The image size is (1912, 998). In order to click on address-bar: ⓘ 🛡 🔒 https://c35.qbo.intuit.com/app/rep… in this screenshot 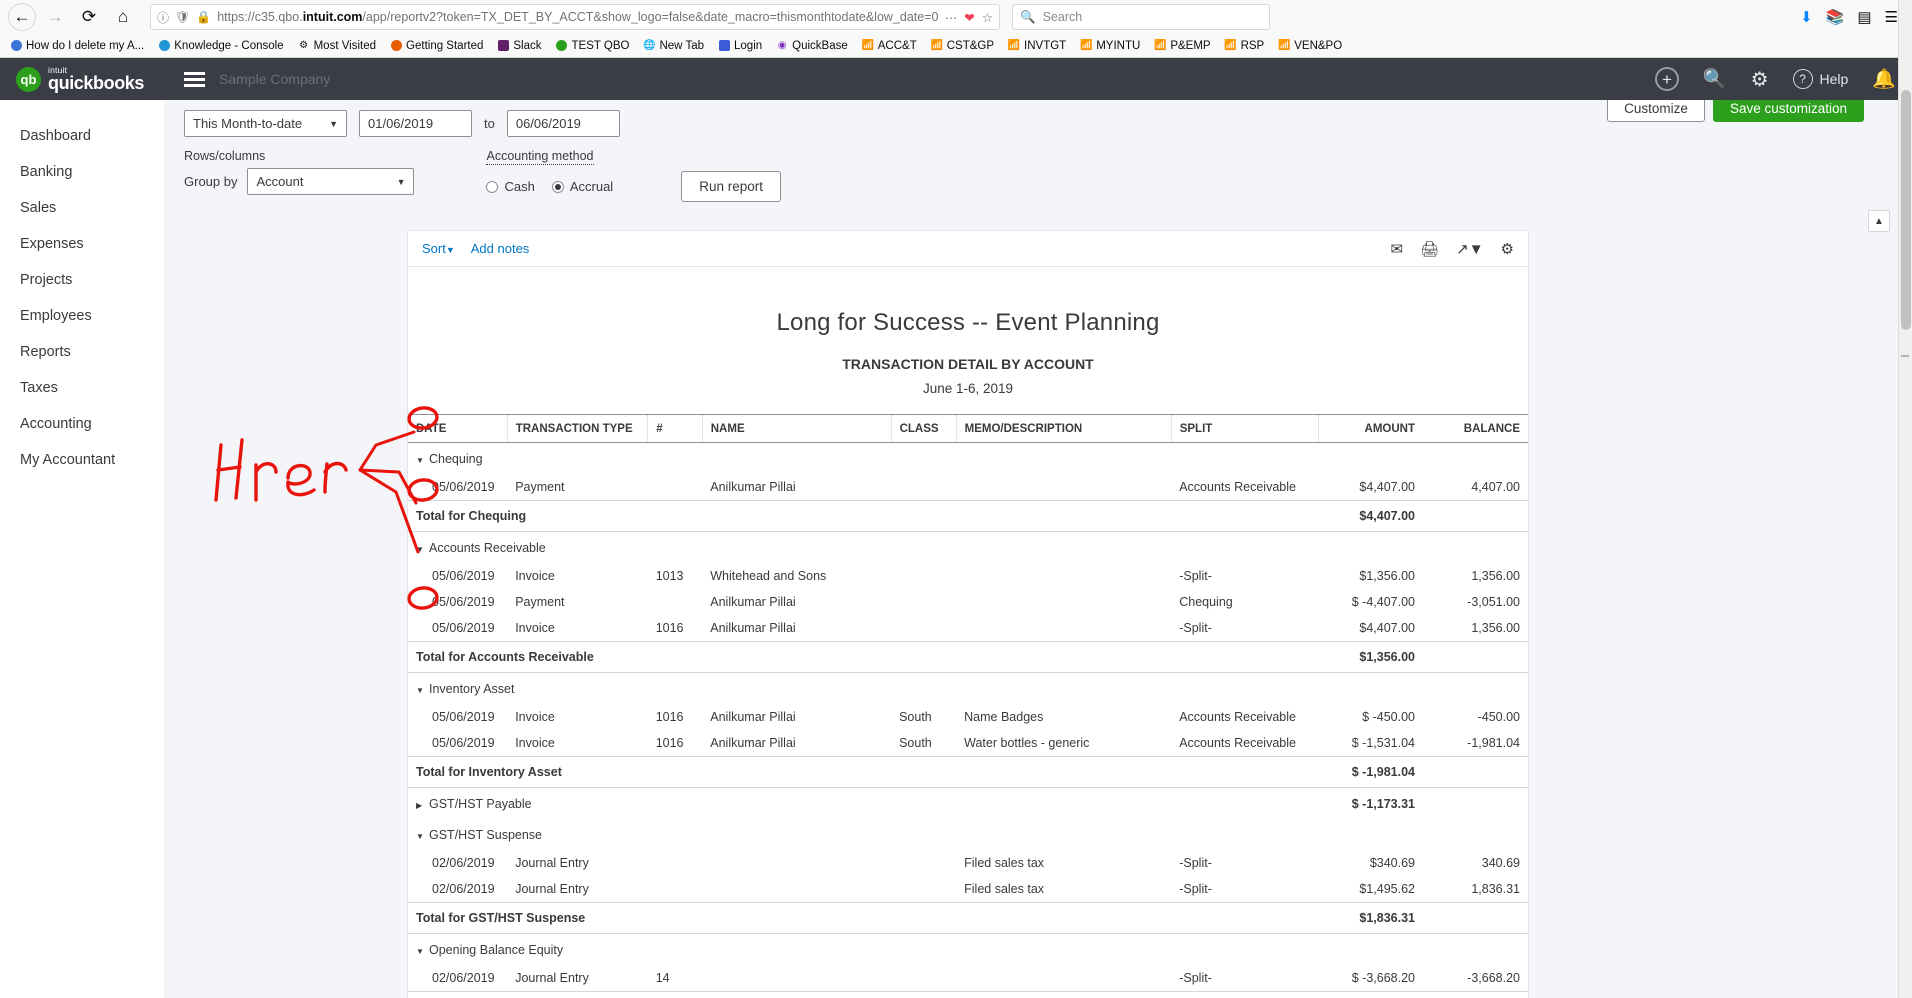, I will do `click(575, 17)`.